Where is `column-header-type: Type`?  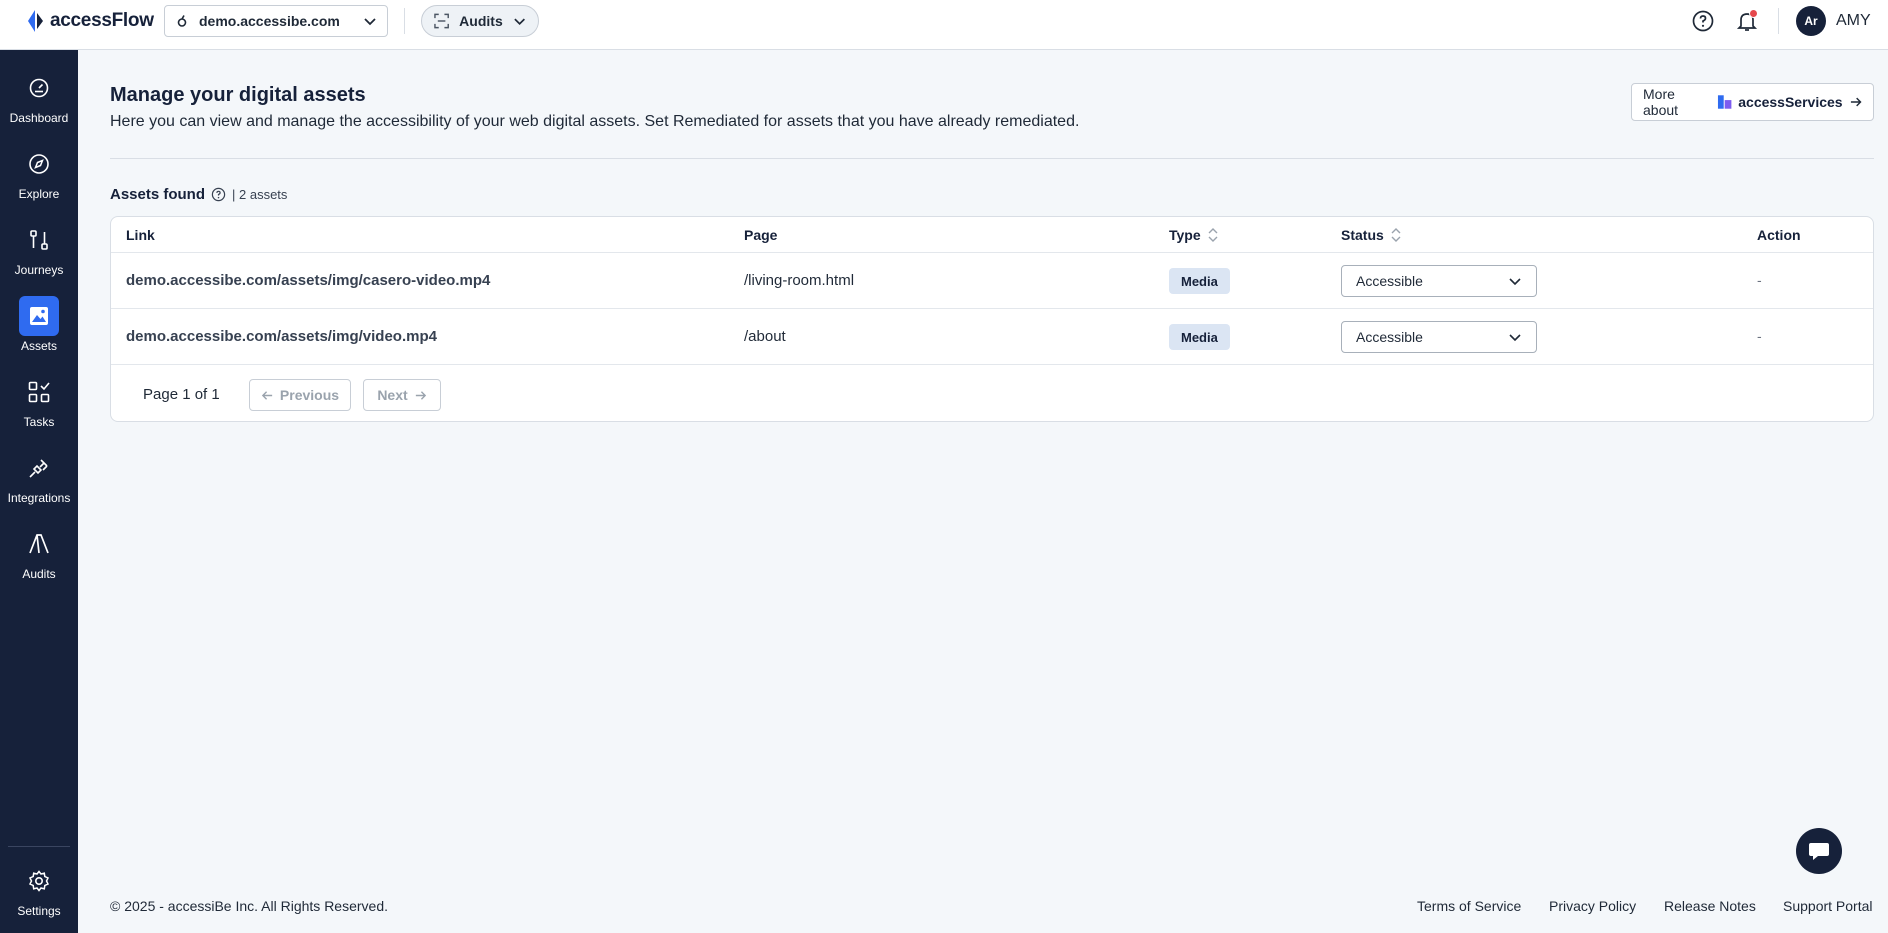 column-header-type: Type is located at coordinates (1194, 235).